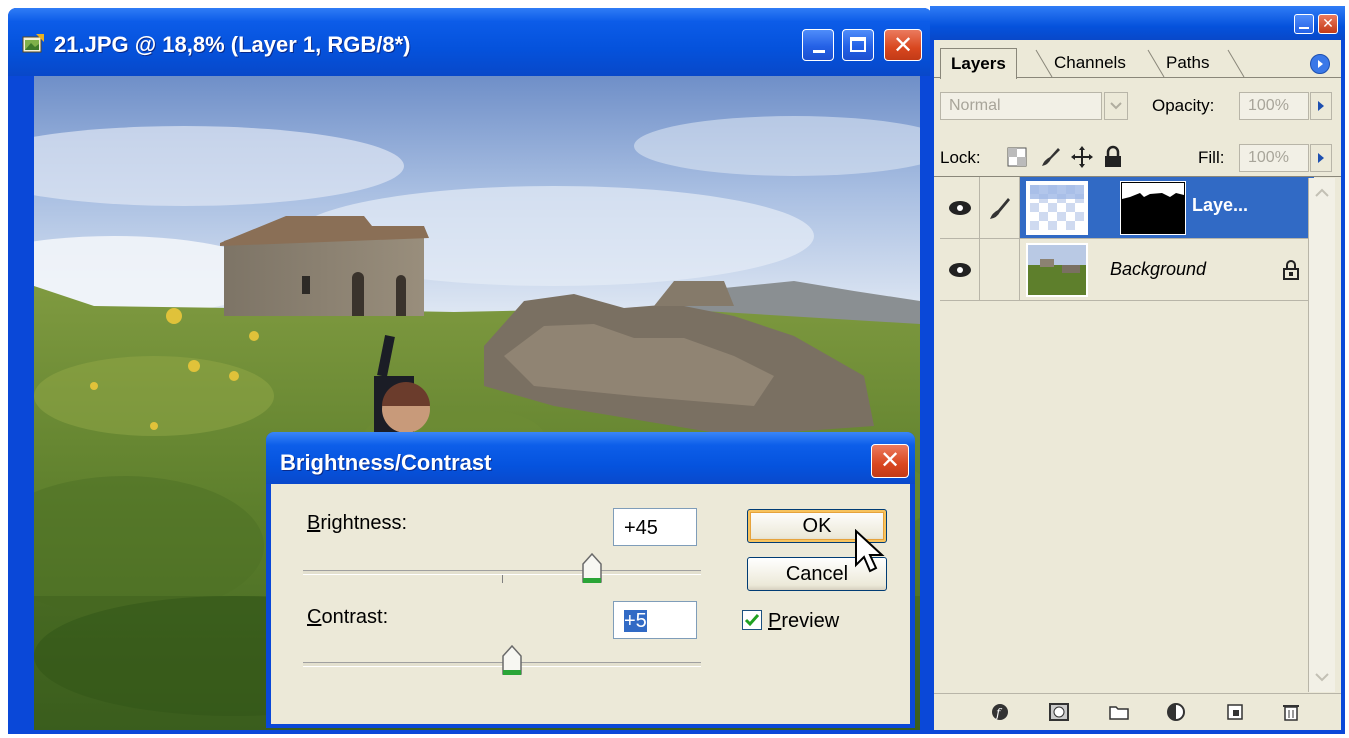 This screenshot has width=1349, height=738. I want to click on maximize-icon, so click(858, 44).